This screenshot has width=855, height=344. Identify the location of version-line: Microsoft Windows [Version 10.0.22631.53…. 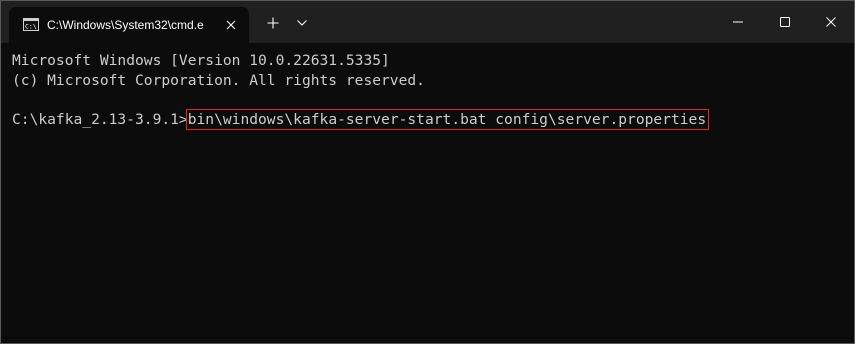
(201, 60).